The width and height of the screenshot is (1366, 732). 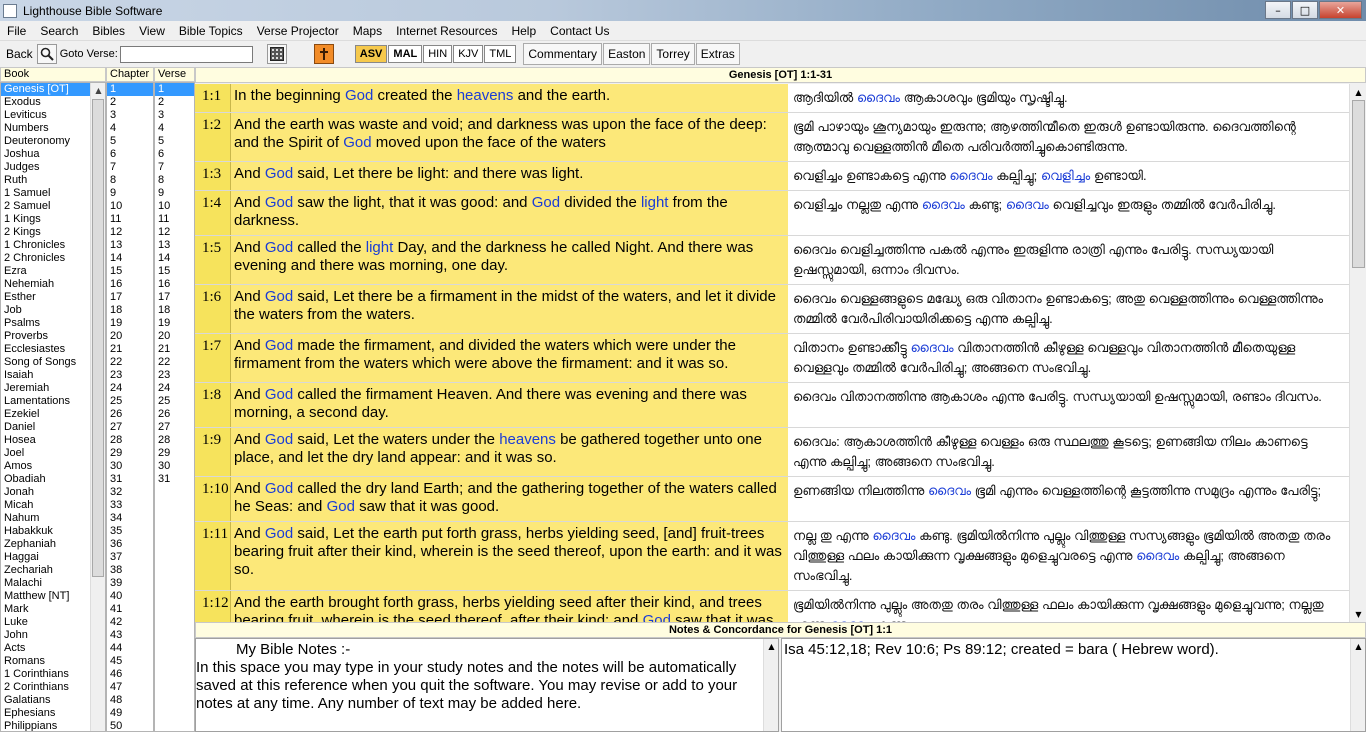 I want to click on chapter-list-item: 29, so click(x=130, y=453).